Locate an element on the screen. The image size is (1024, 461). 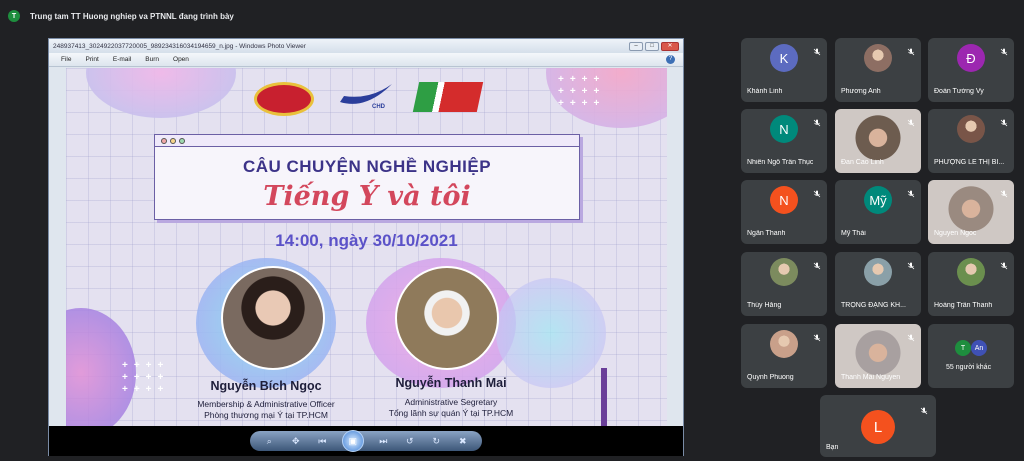
participant-name: Nguyen Ngoc is located at coordinates (955, 233).